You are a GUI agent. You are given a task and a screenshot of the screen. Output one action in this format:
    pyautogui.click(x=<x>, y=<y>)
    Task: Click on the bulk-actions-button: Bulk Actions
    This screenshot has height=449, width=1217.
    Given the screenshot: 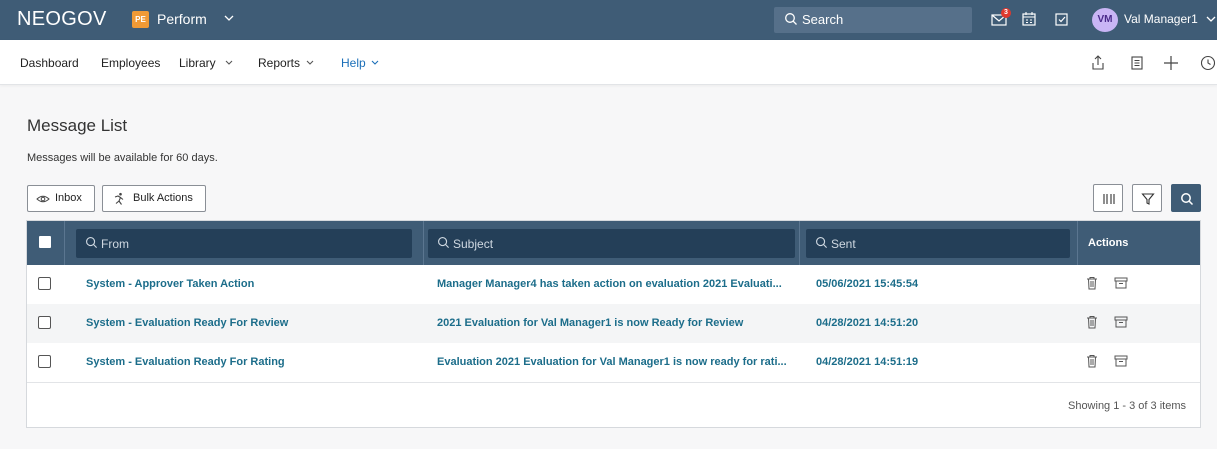 What is the action you would take?
    pyautogui.click(x=154, y=198)
    